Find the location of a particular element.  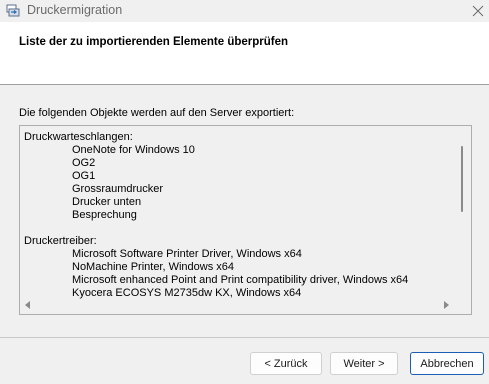

footer-divider is located at coordinates (244, 337).